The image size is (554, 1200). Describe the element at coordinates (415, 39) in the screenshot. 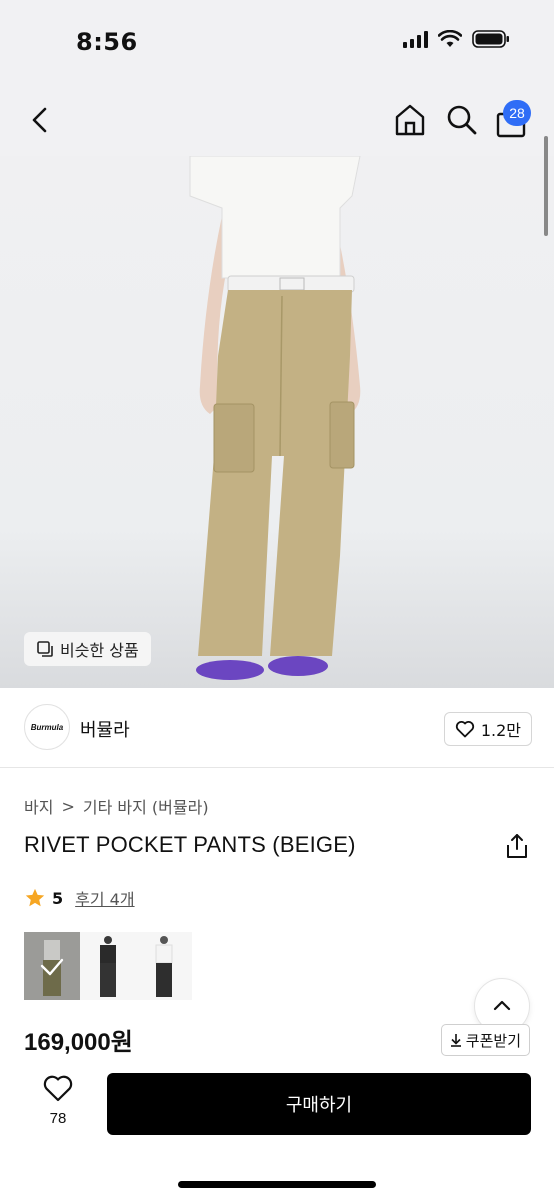

I see `cellular-signal-icon` at that location.